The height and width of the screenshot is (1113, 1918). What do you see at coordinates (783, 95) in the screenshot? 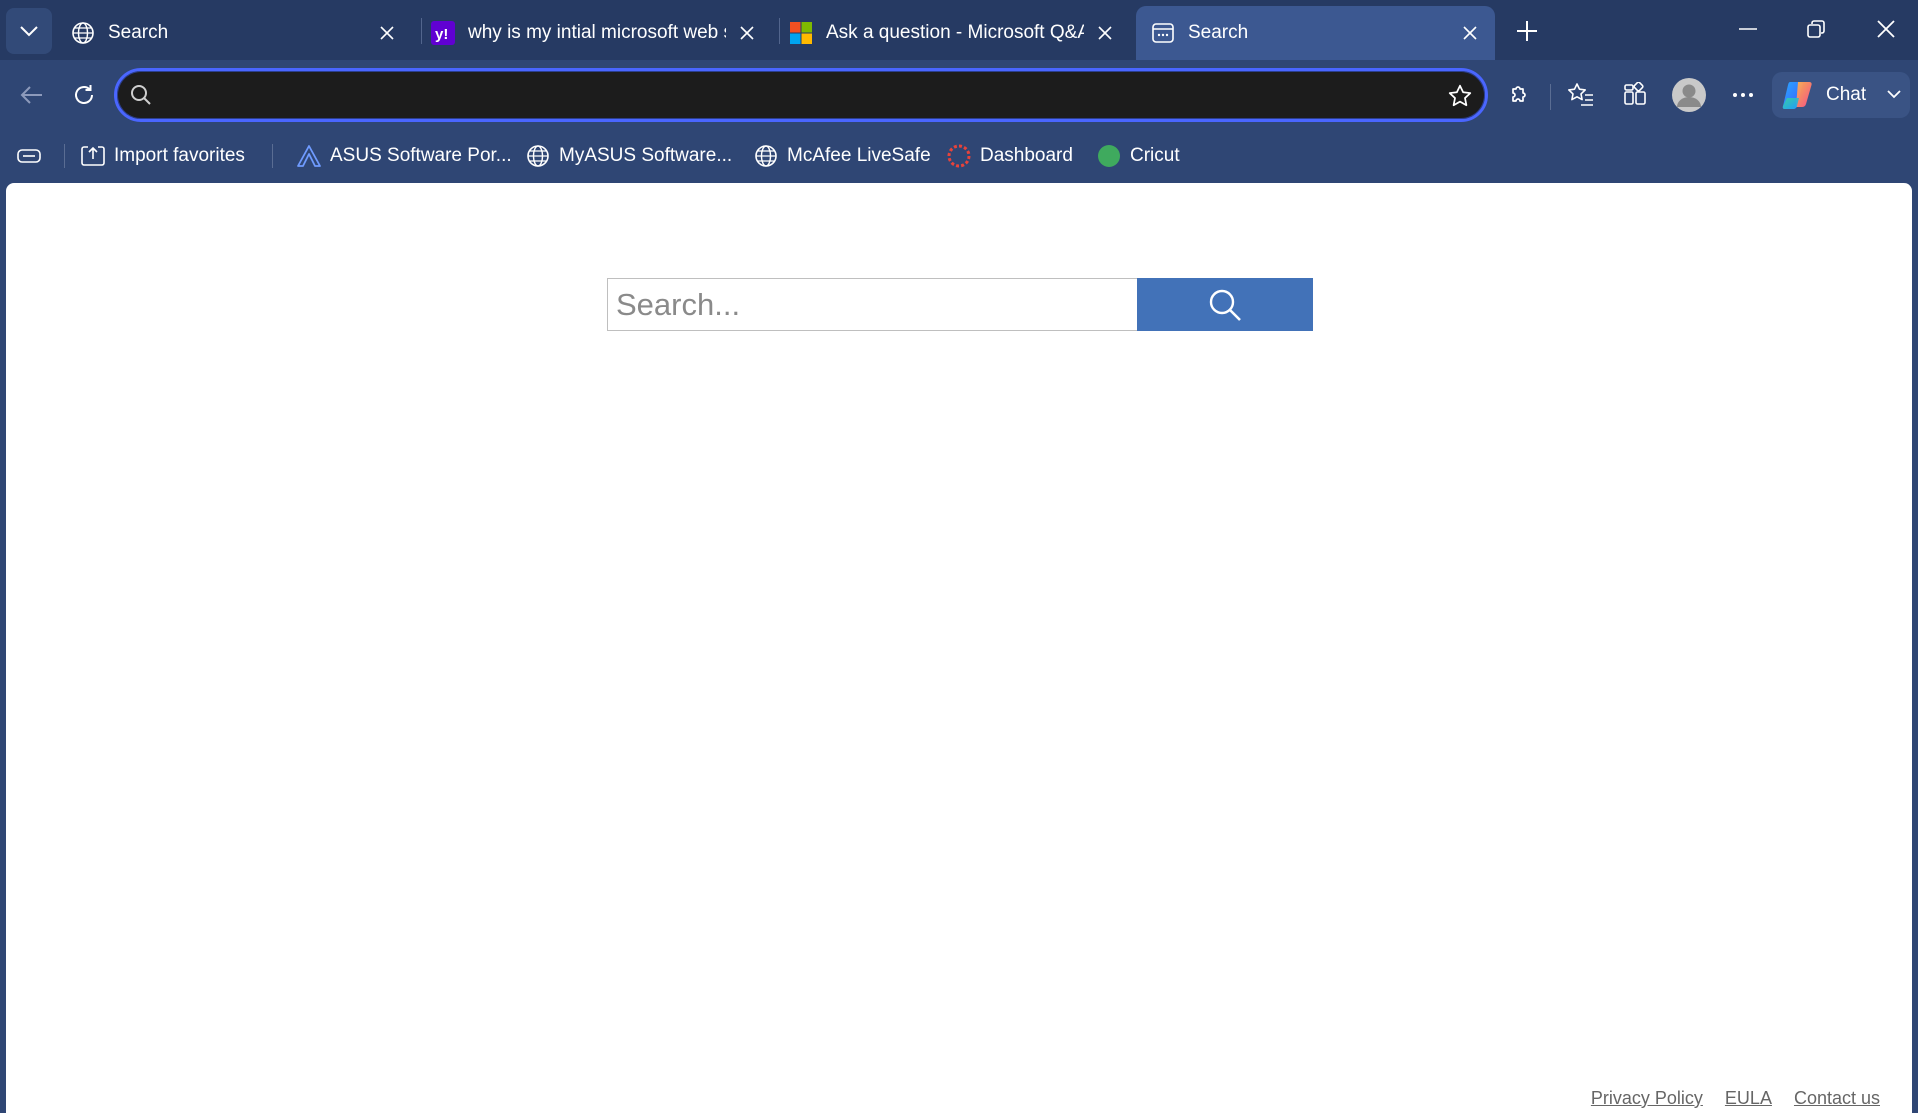
I see `address-input` at bounding box center [783, 95].